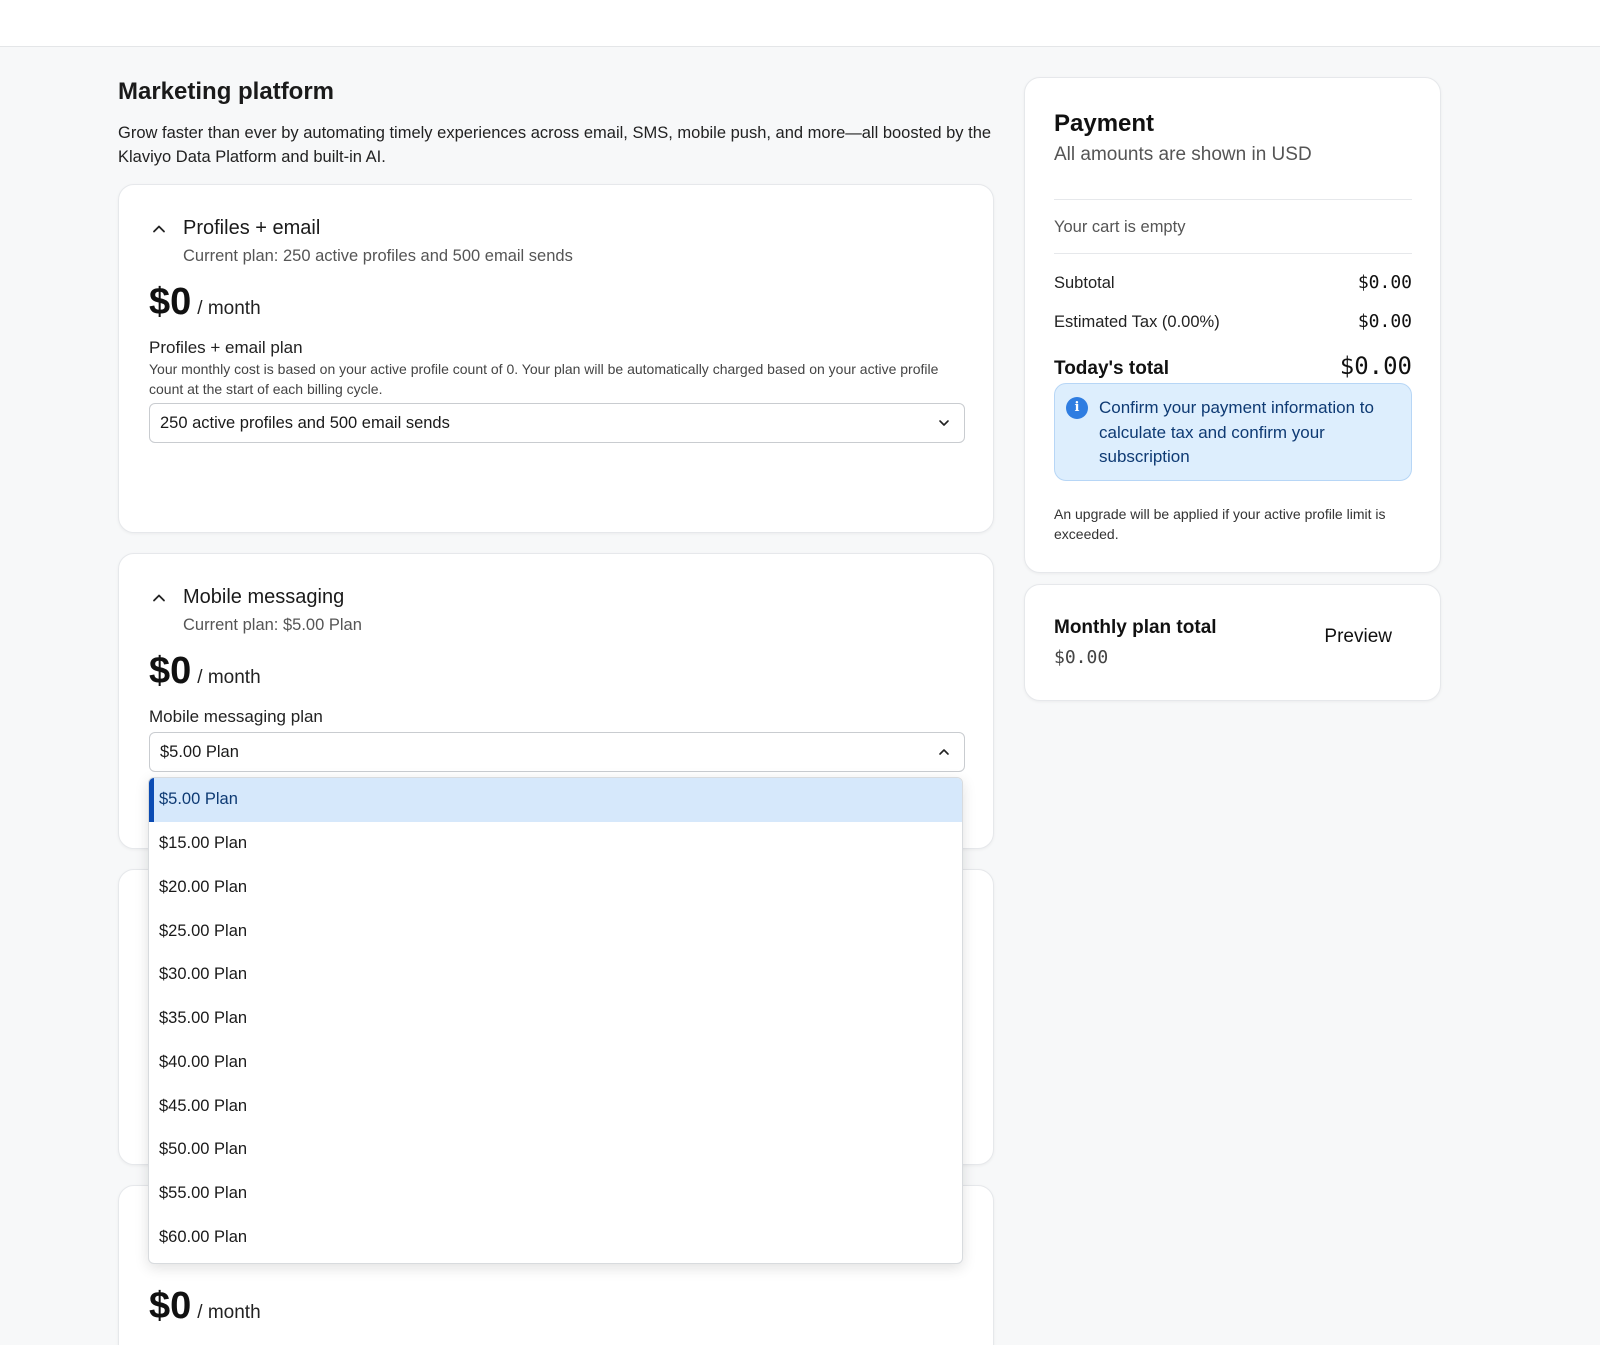  I want to click on subtotal-label: Subtotal, so click(1084, 283).